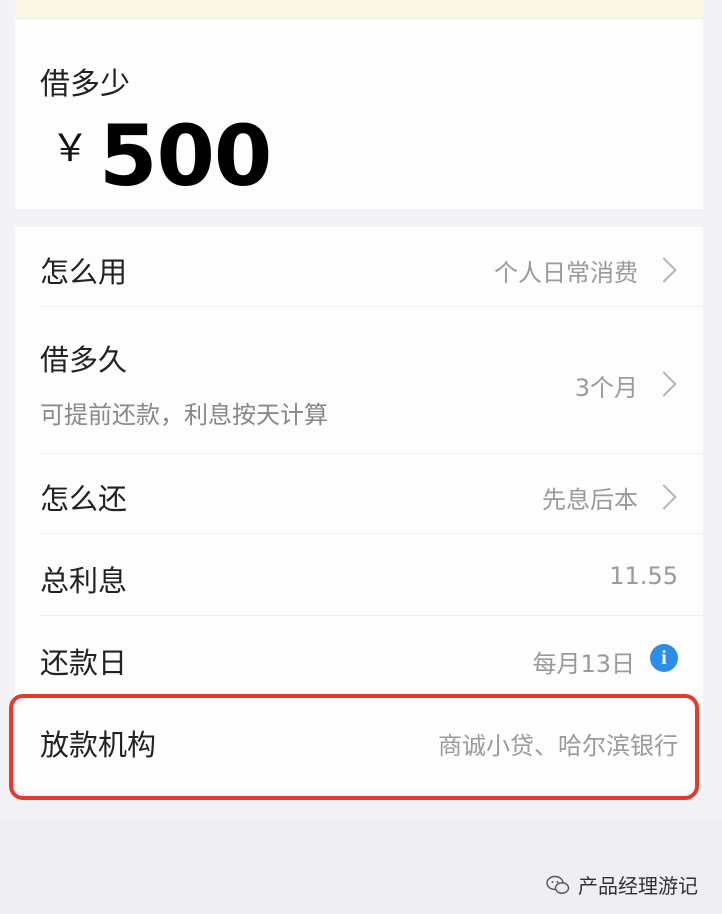 This screenshot has width=722, height=914. Describe the element at coordinates (643, 576) in the screenshot. I see `row-value: 11.55` at that location.